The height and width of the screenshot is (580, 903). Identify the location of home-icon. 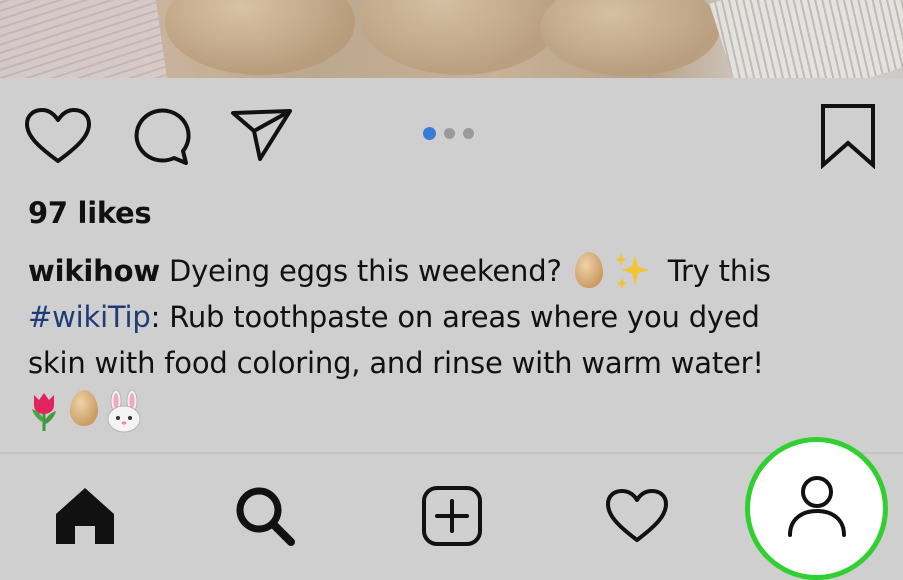
(85, 515).